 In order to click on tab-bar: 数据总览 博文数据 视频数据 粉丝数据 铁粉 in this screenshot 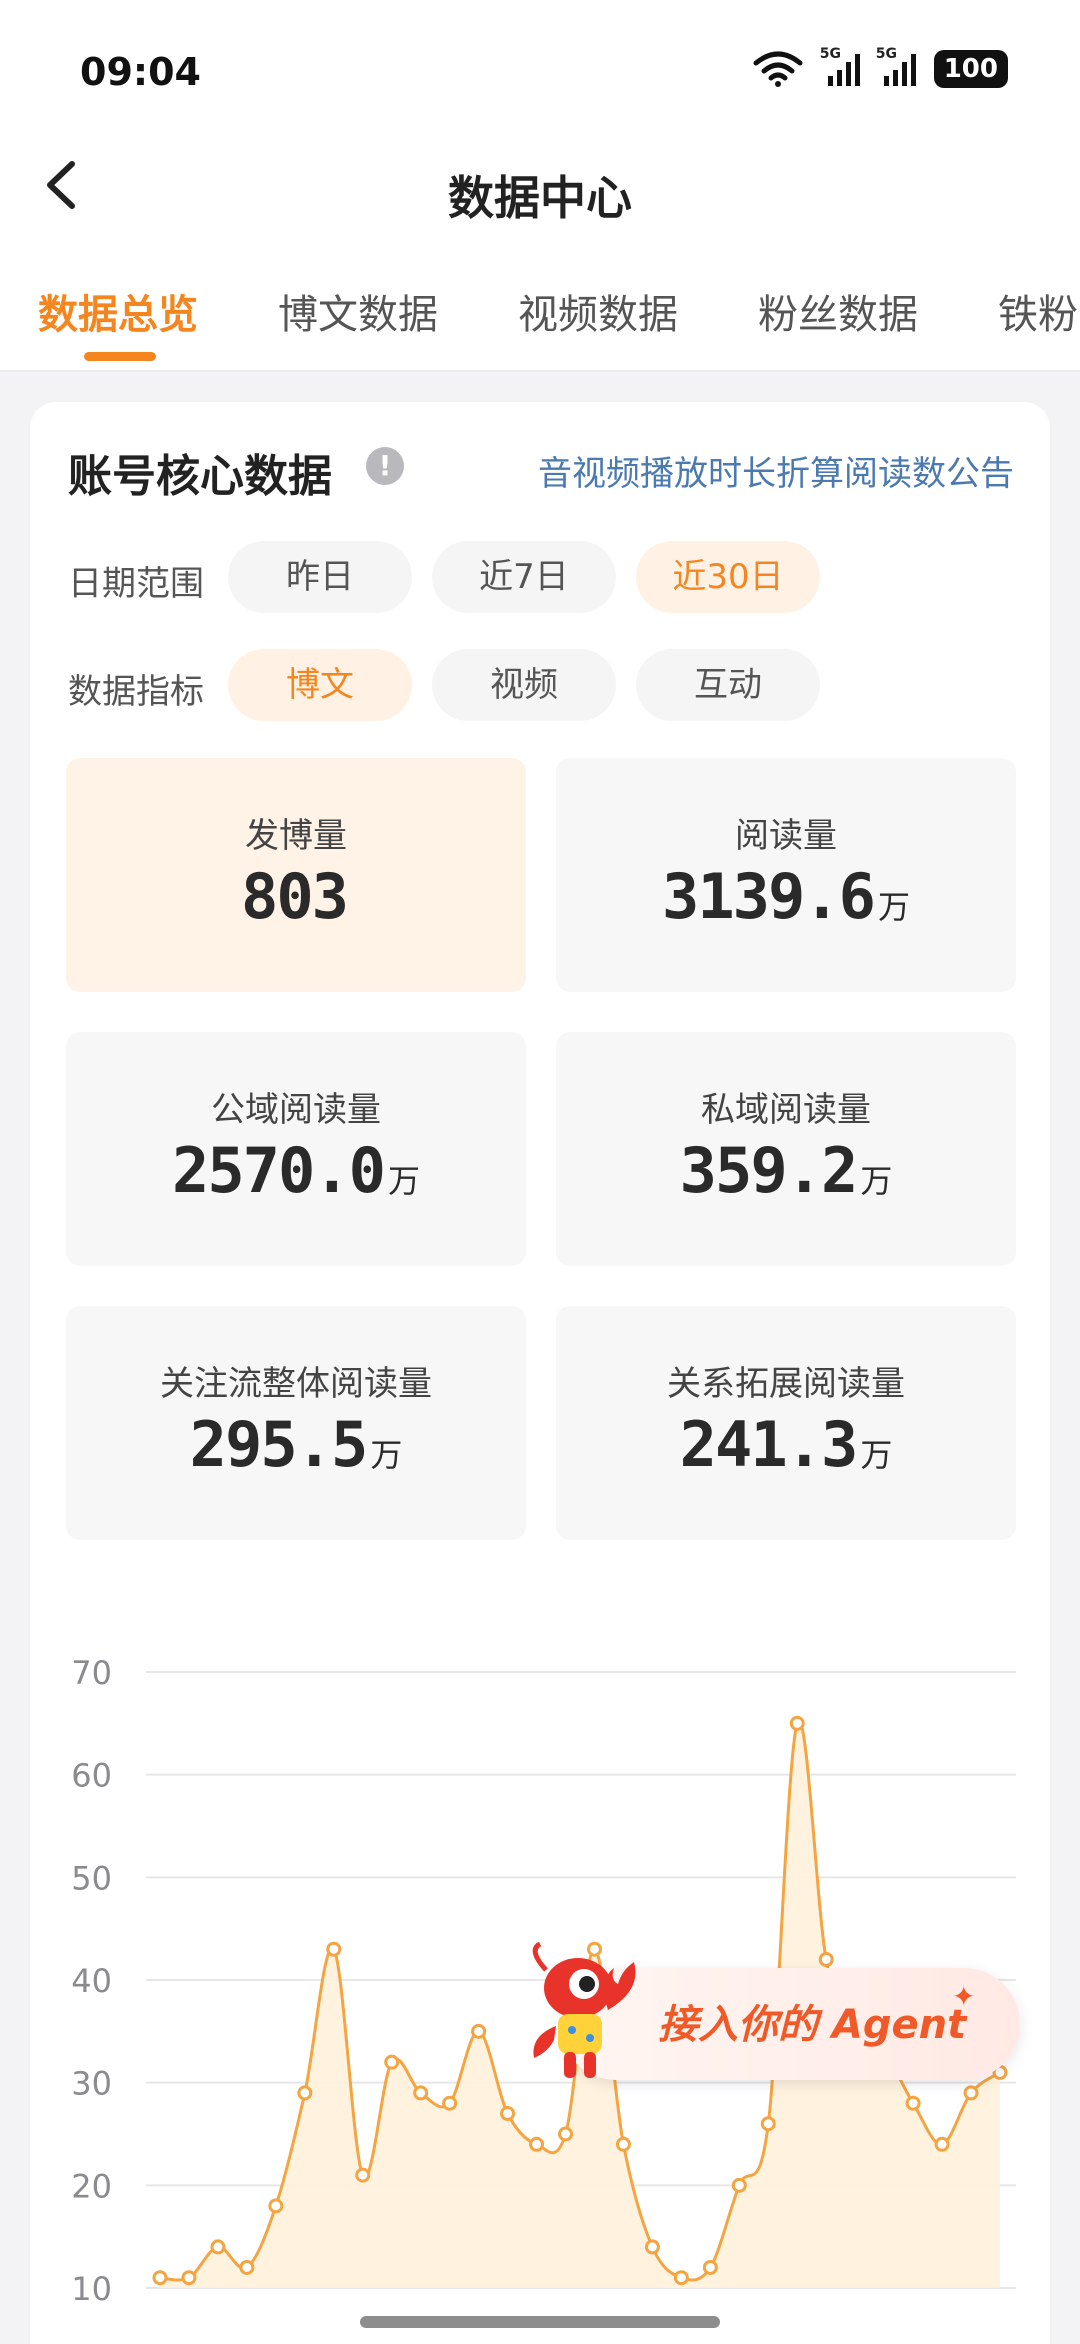, I will do `click(540, 321)`.